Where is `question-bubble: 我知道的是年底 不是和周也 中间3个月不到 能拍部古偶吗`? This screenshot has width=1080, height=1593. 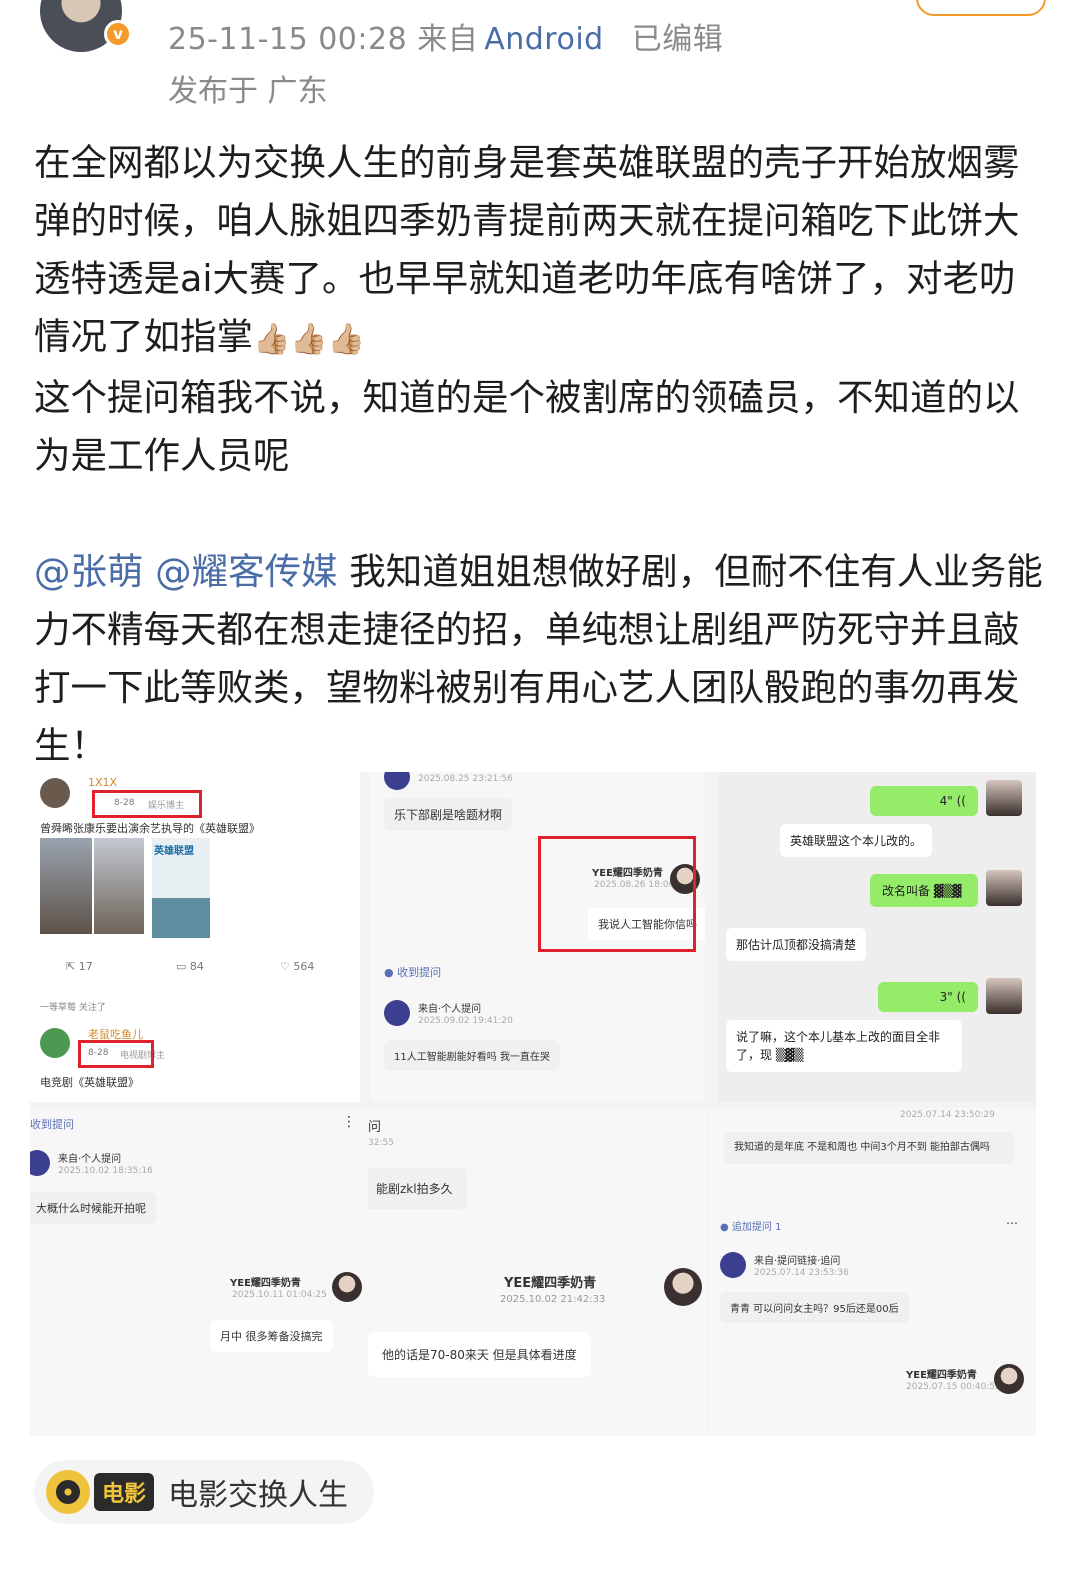
question-bubble: 我知道的是年底 不是和周也 中间3个月不到 能拍部古偶吗 is located at coordinates (869, 1148).